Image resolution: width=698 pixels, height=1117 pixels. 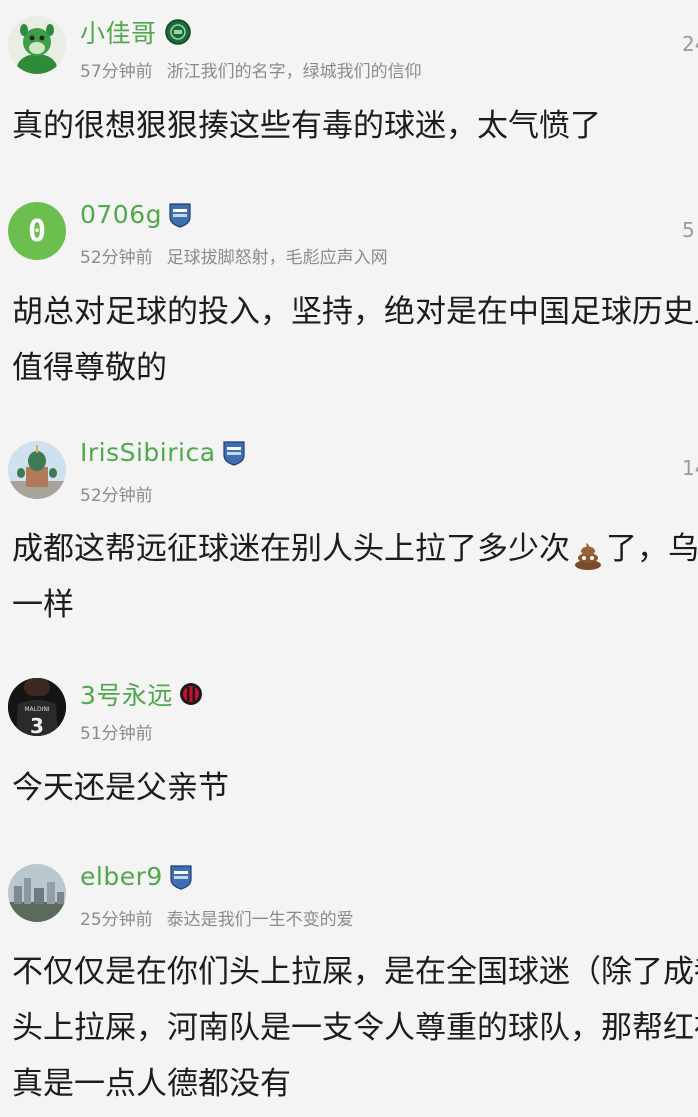 I want to click on comment-meta: 25分钟前 泰达是我们一生不变的爱, so click(x=217, y=917).